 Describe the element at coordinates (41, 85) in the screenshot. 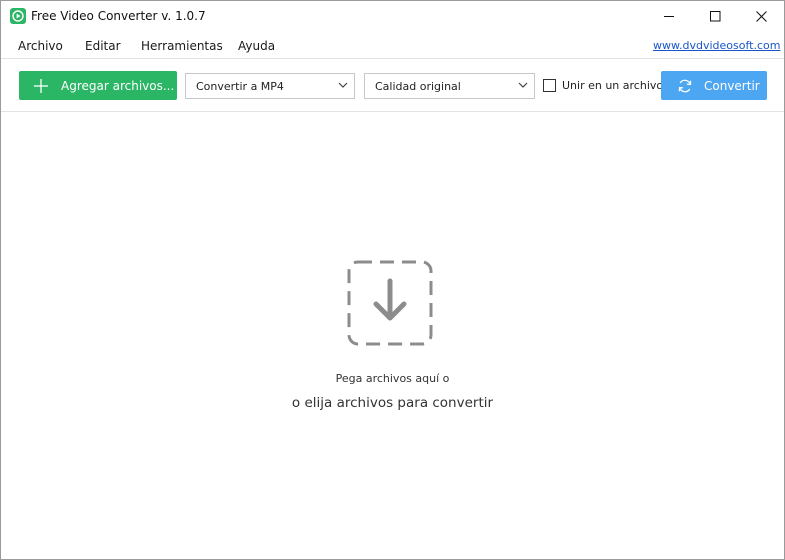

I see `plus-icon` at that location.